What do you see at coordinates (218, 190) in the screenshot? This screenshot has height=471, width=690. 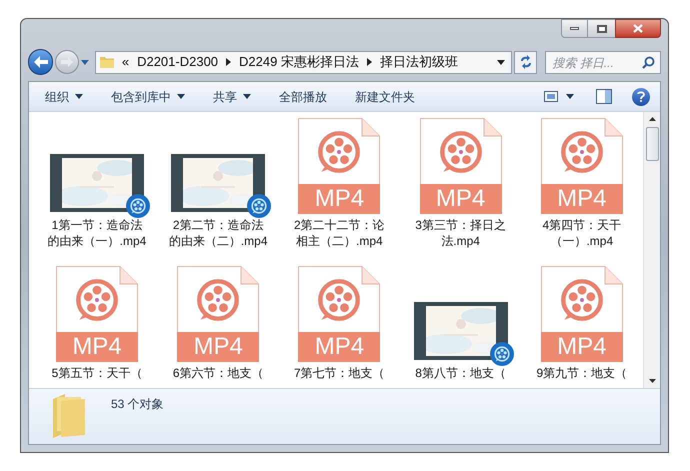 I see `file-item: 2第二节：造命法的由来（二）.mp4` at bounding box center [218, 190].